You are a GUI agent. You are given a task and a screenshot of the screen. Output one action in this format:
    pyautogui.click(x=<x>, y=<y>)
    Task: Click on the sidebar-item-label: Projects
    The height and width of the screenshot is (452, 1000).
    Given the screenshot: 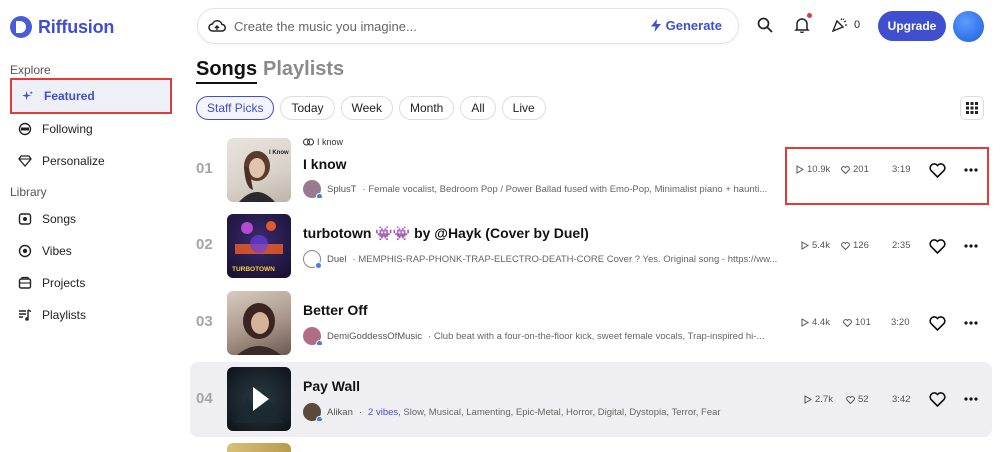 What is the action you would take?
    pyautogui.click(x=64, y=283)
    